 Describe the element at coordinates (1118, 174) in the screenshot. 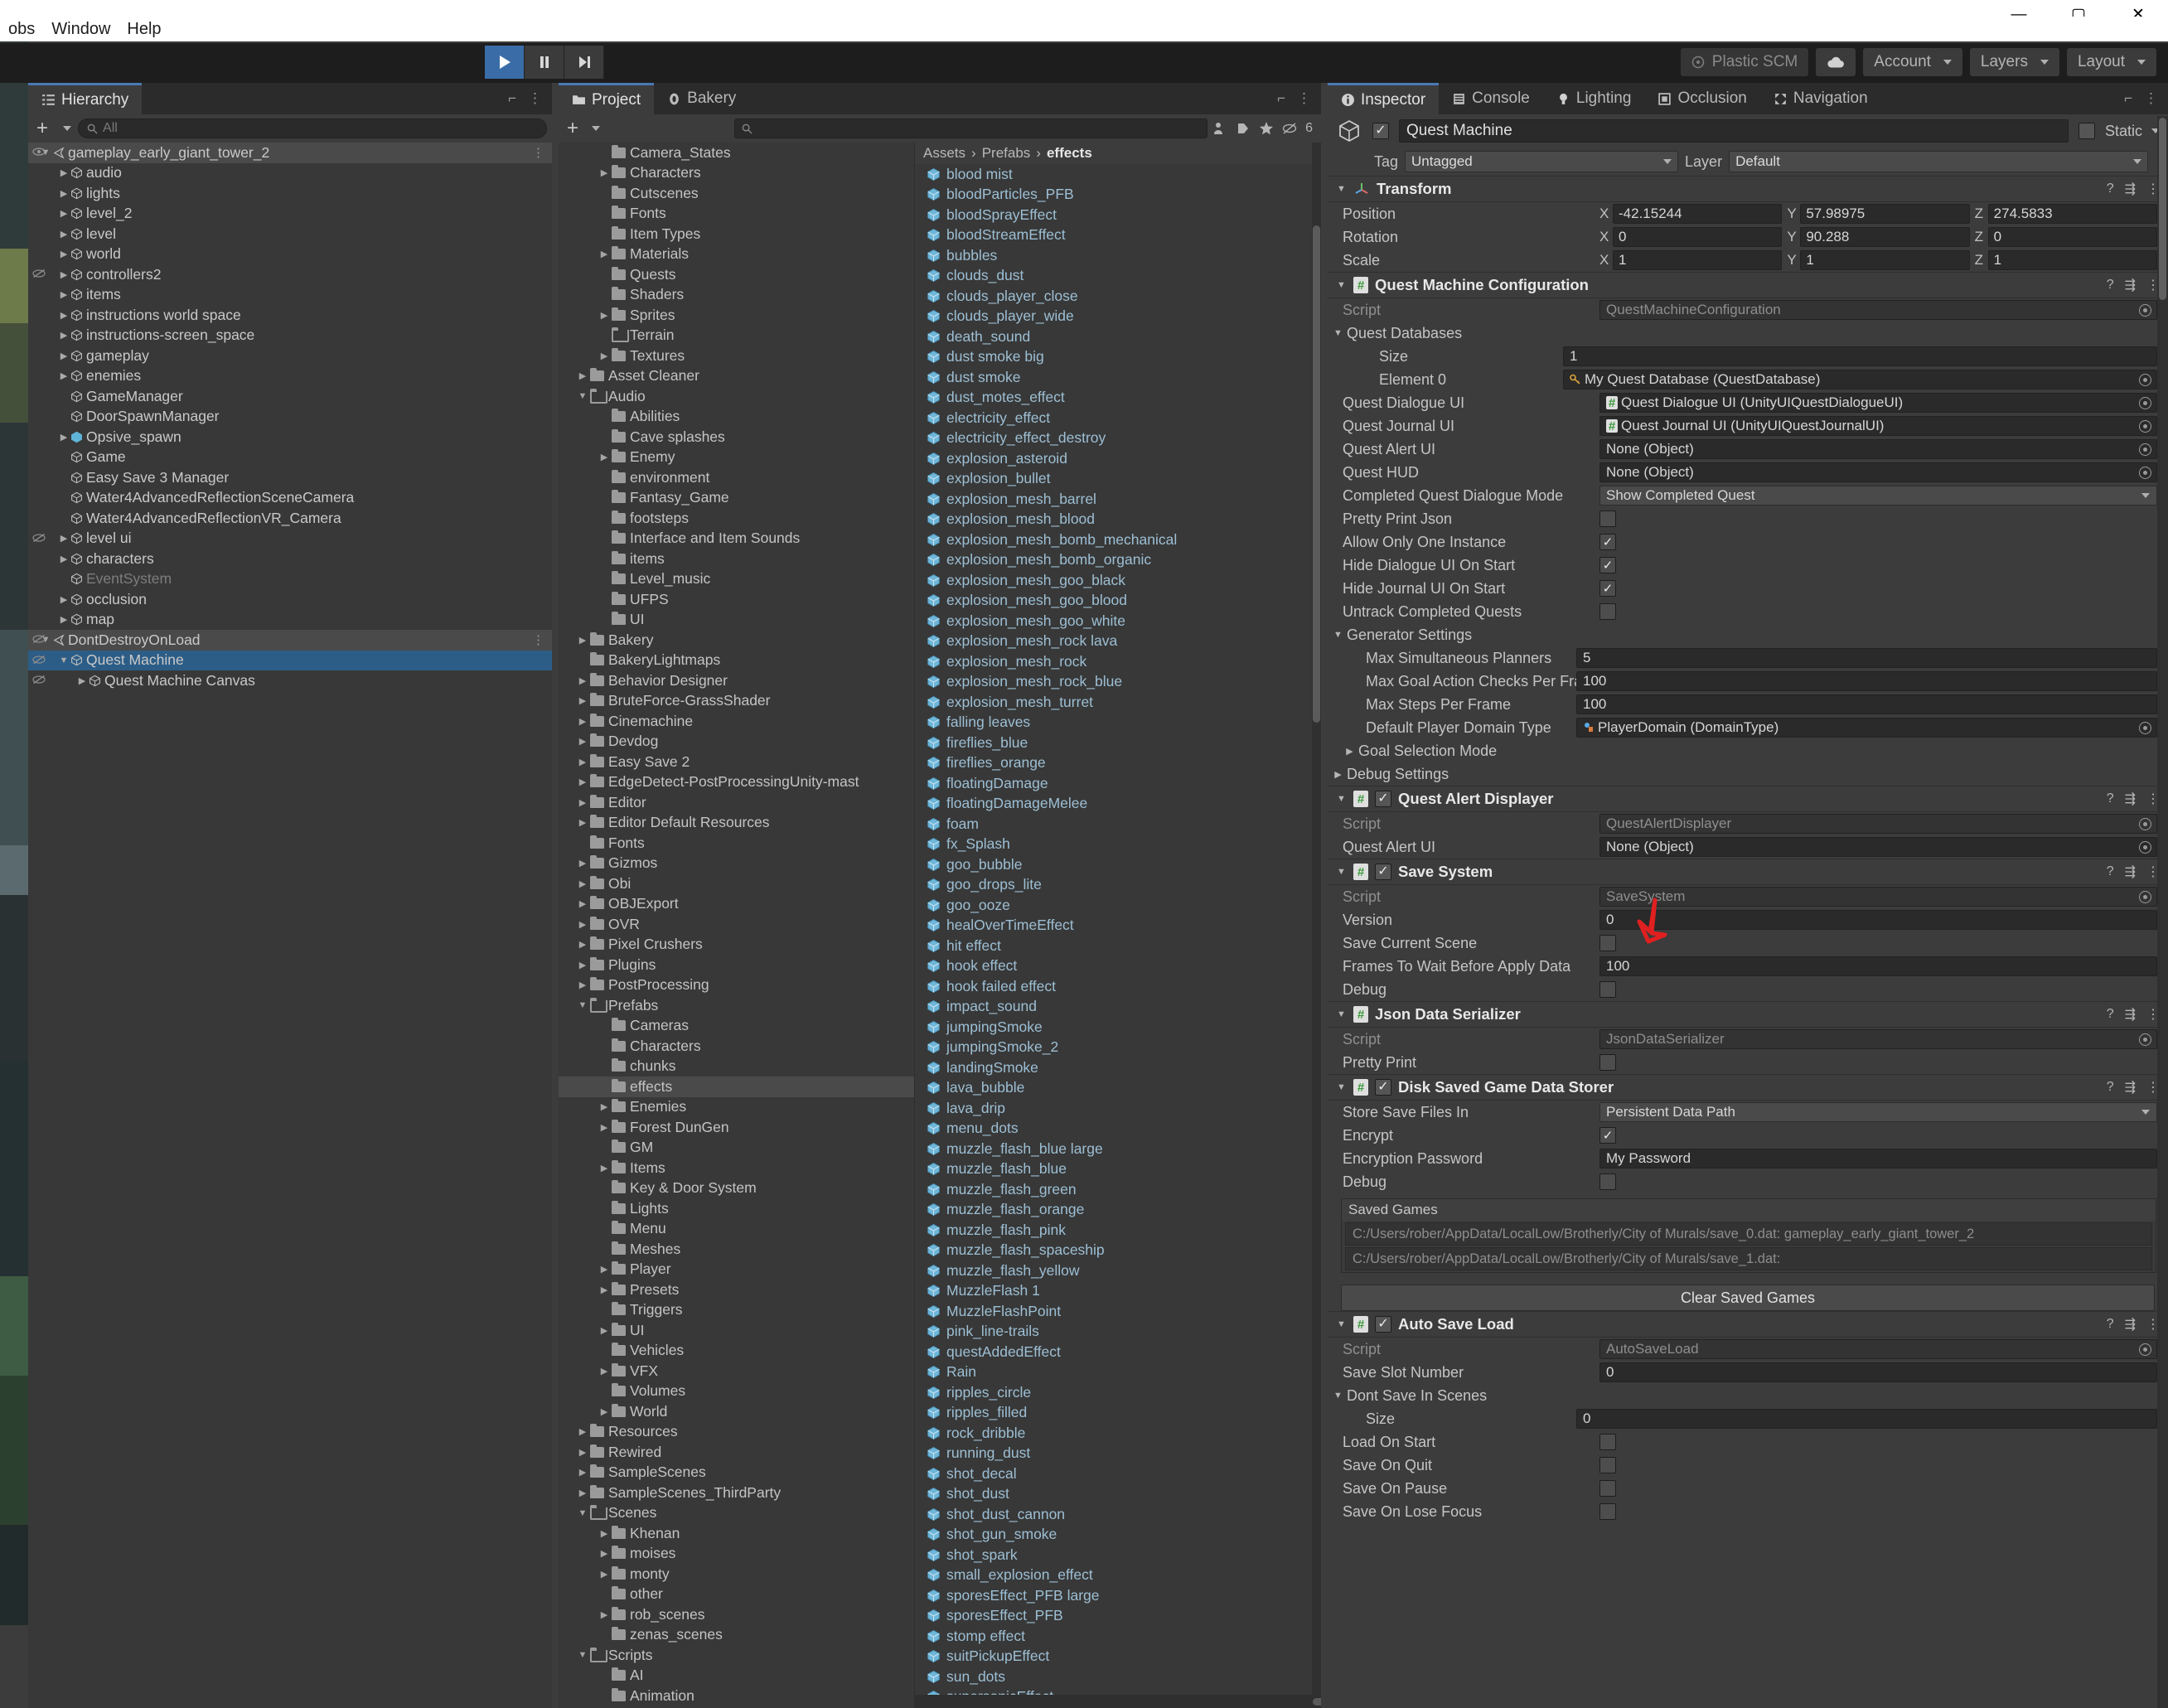

I see `asset-row: blood mist` at that location.